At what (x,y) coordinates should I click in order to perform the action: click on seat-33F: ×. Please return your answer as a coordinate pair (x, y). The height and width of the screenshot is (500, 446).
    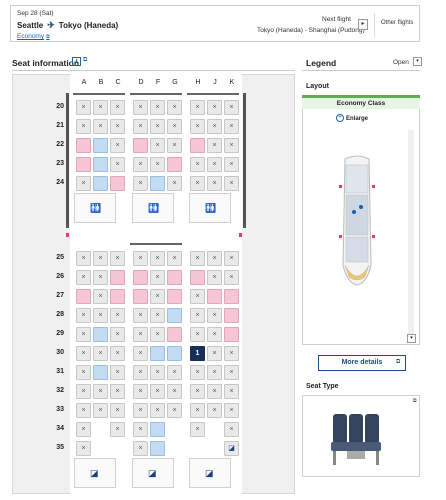
    Looking at the image, I should click on (157, 410).